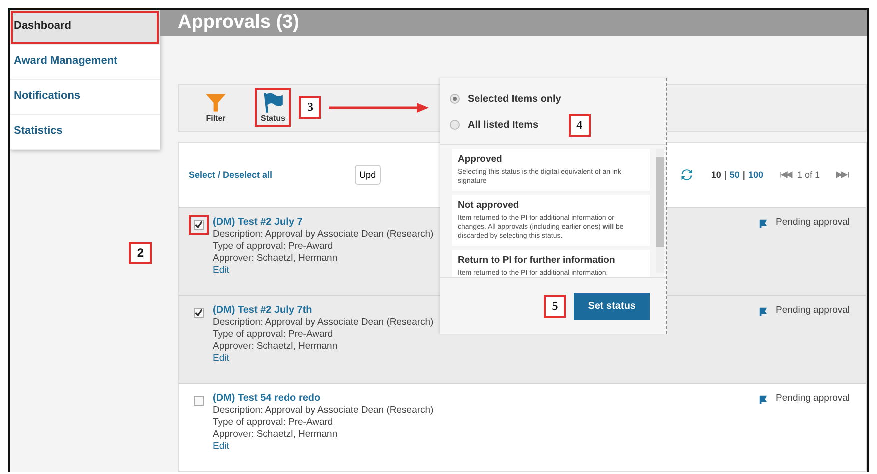 The width and height of the screenshot is (877, 474). What do you see at coordinates (239, 23) in the screenshot?
I see `page-title: Approvals (3)` at bounding box center [239, 23].